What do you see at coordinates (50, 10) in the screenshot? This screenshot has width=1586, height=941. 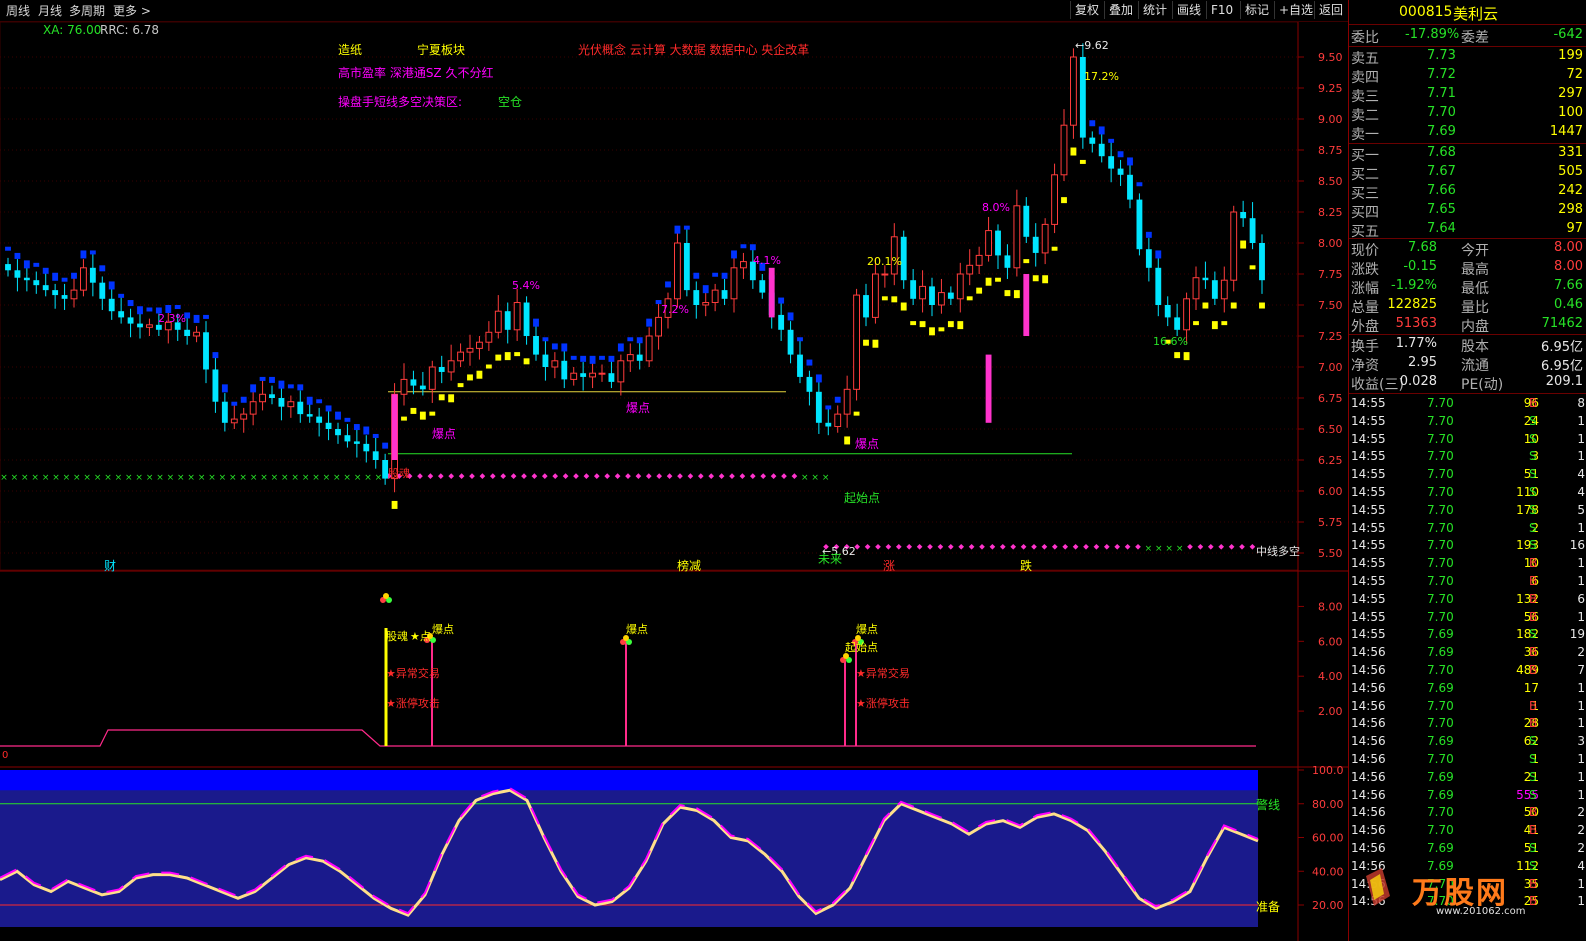 I see `tab-month: 月线` at bounding box center [50, 10].